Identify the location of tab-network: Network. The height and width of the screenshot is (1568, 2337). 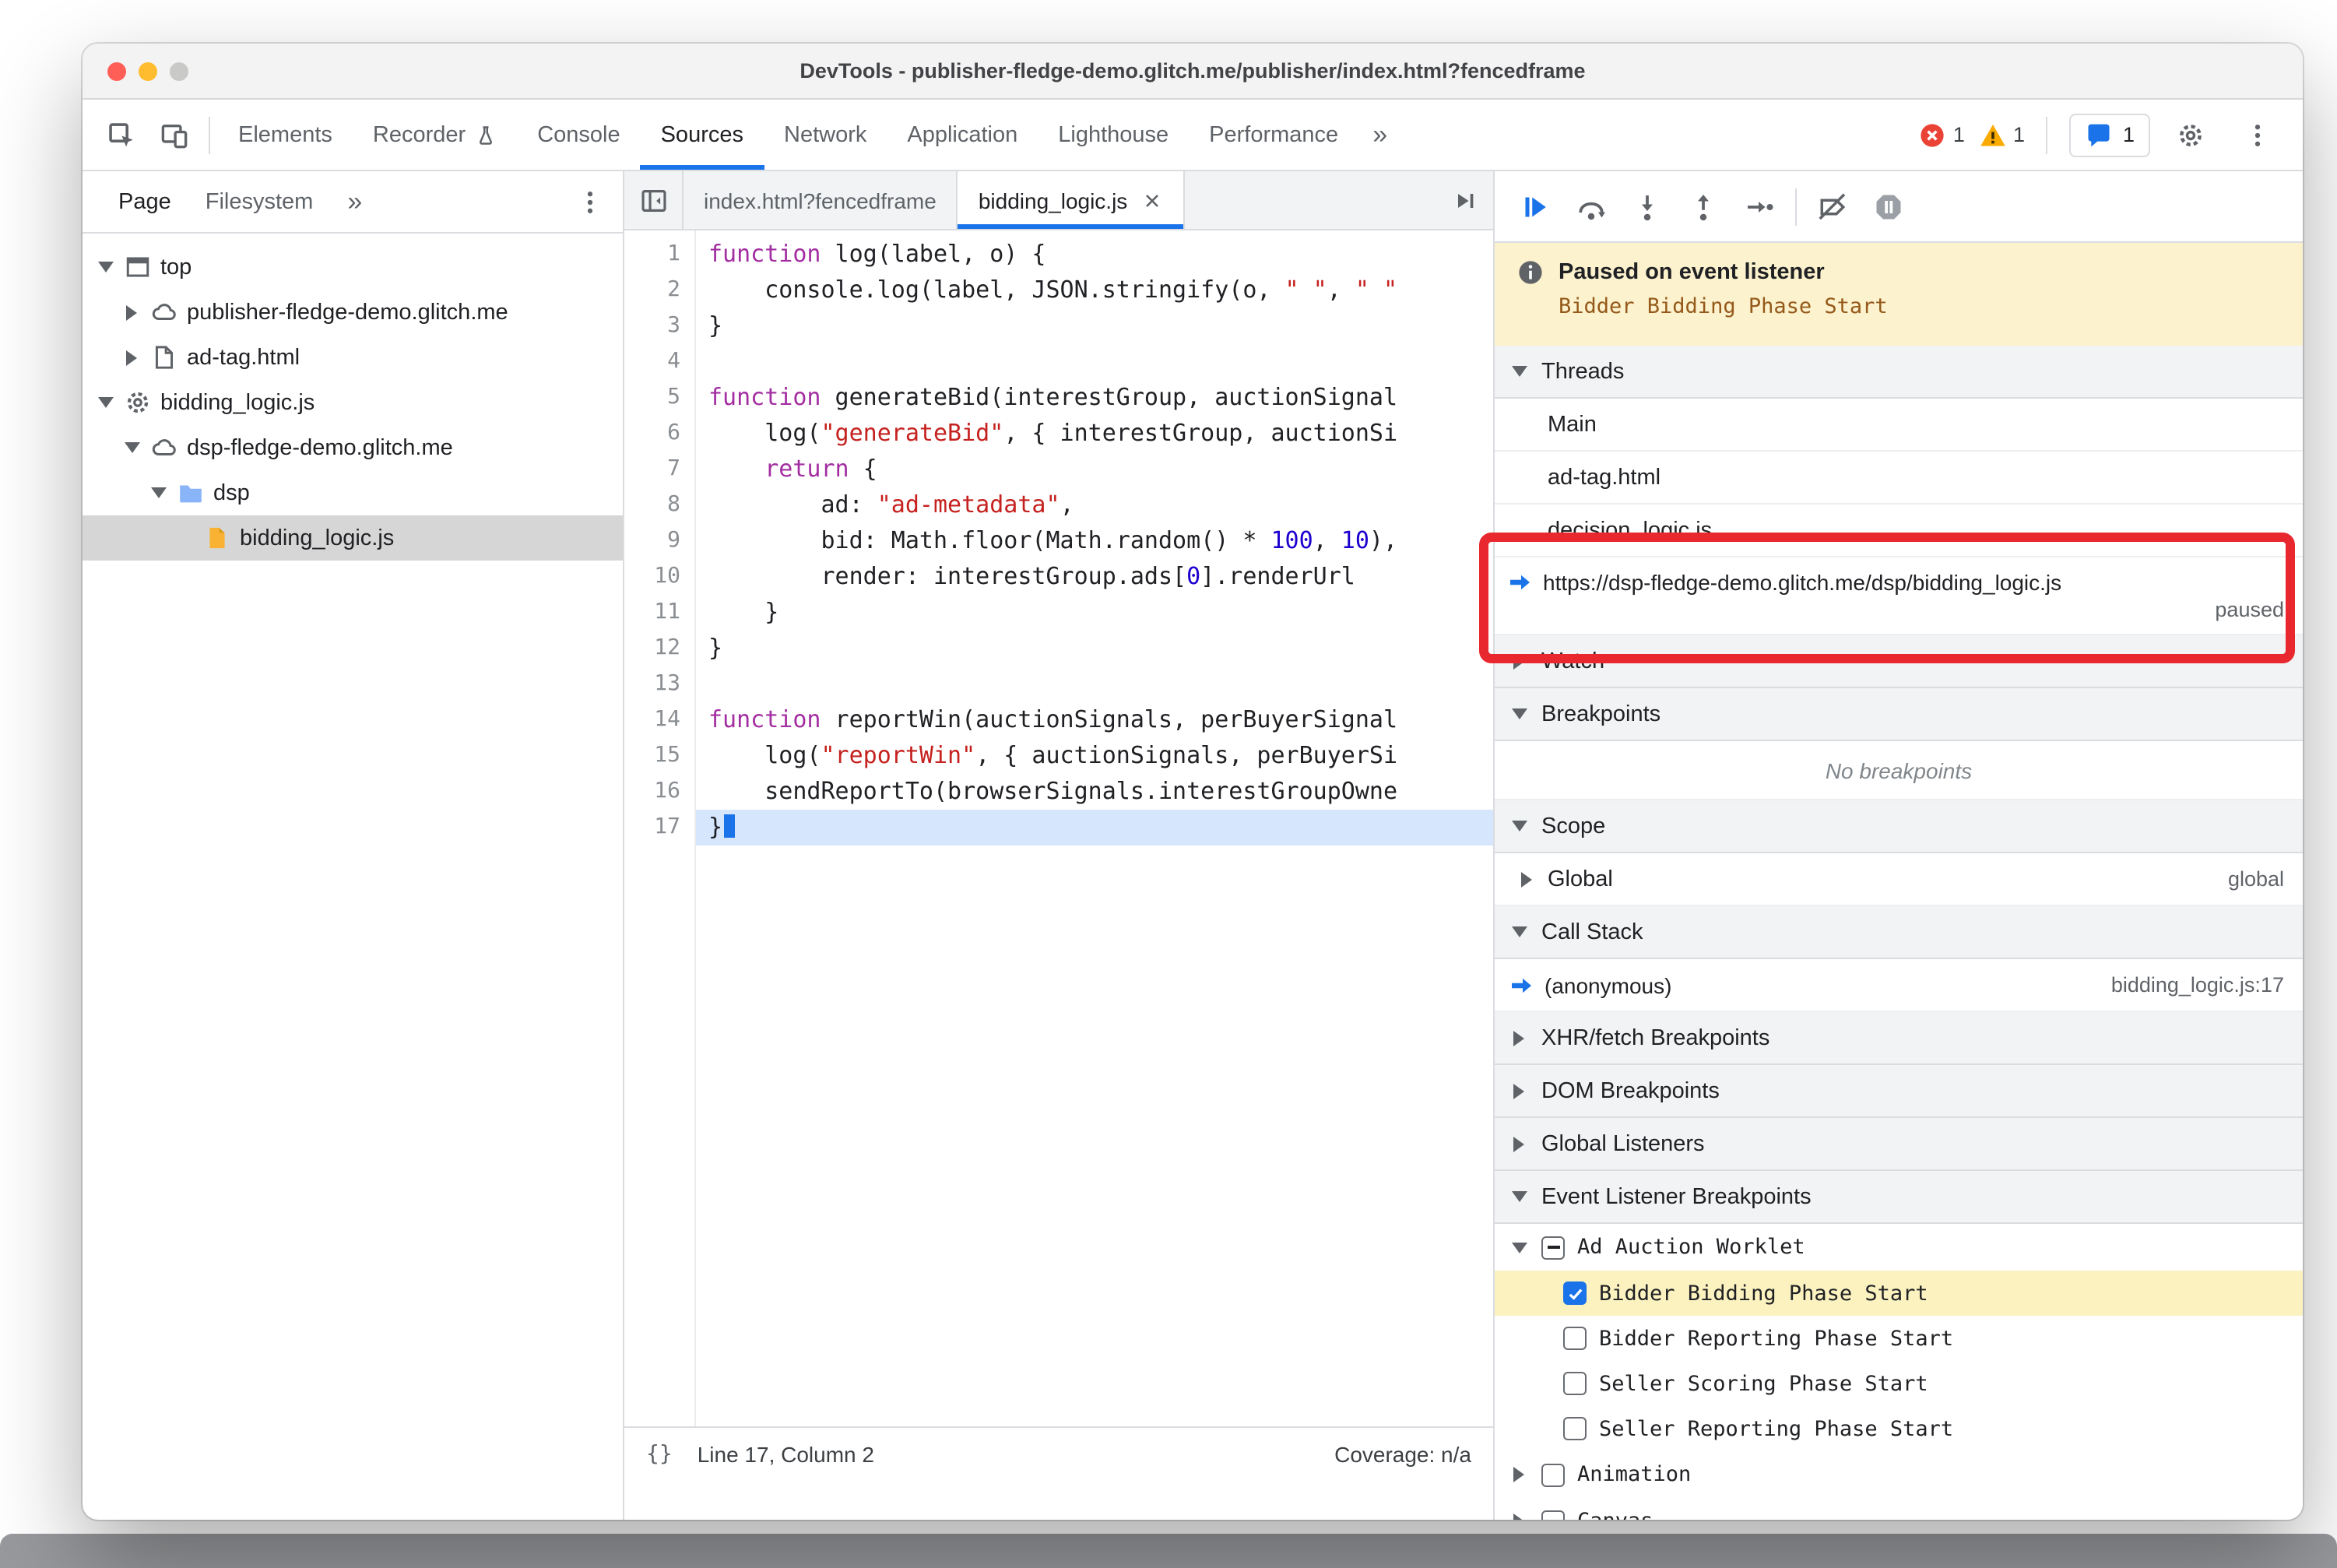
(826, 135).